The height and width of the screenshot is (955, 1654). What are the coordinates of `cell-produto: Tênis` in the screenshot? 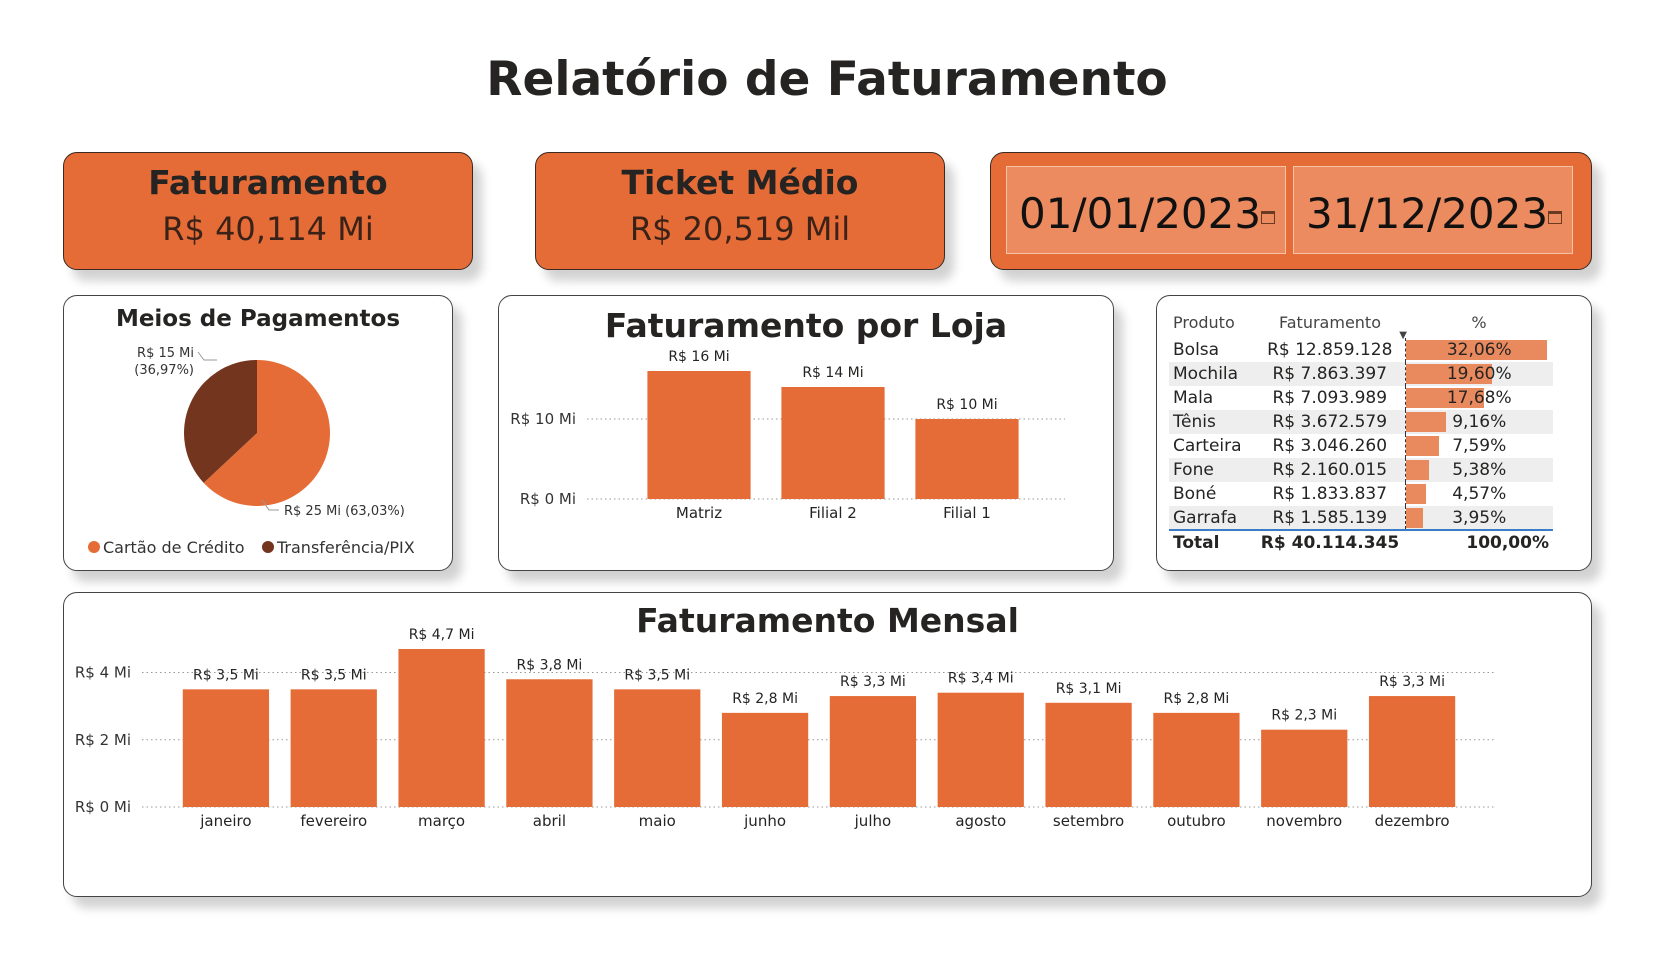 It's located at (1212, 422).